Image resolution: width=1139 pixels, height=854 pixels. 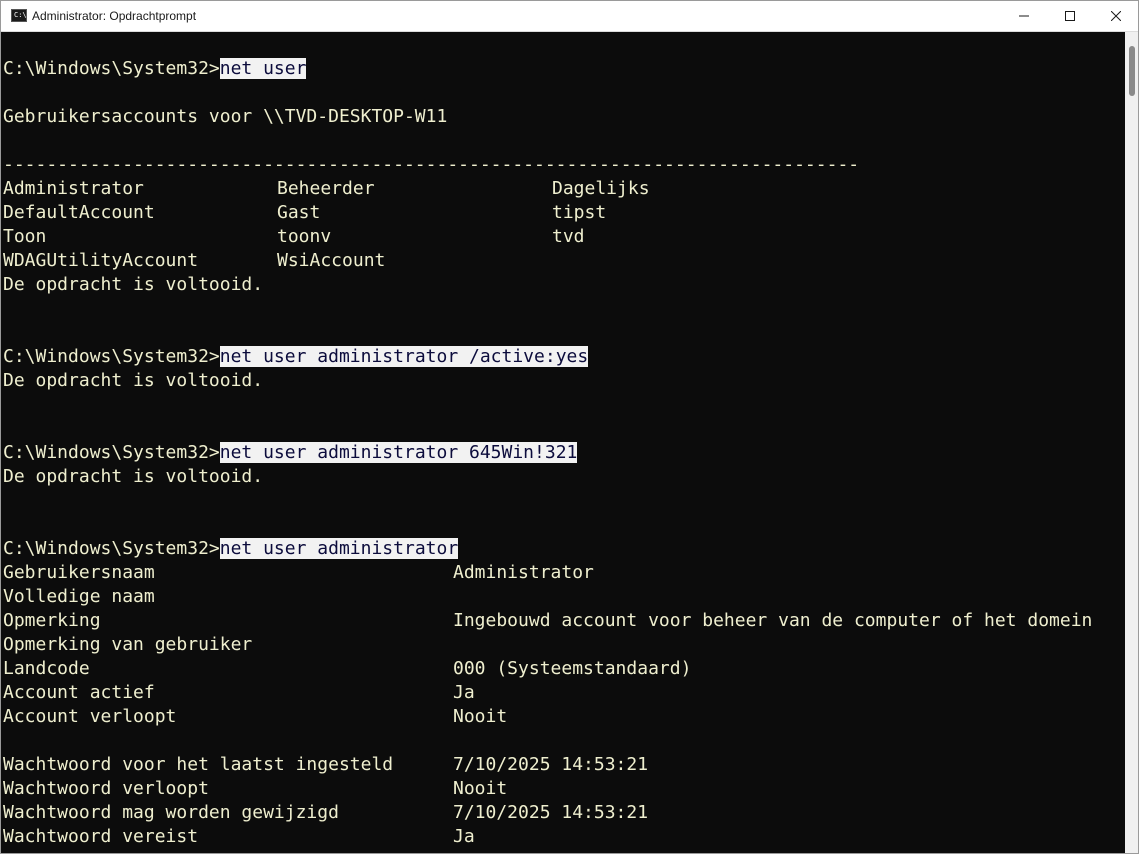 I want to click on title-bar: C:\ Administrator: Opdrachtprompt, so click(x=569, y=16).